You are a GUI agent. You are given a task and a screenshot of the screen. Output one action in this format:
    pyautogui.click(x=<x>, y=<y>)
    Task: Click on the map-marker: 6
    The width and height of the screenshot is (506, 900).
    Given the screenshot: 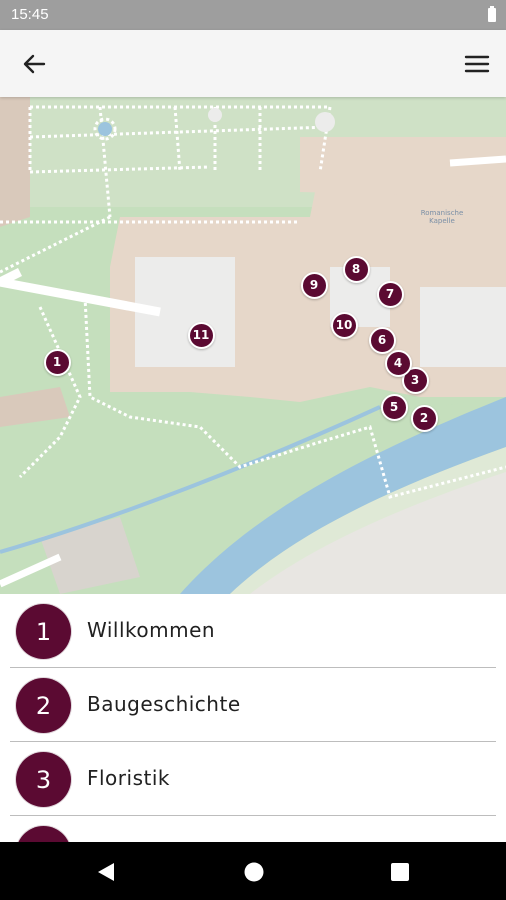 What is the action you would take?
    pyautogui.click(x=382, y=340)
    